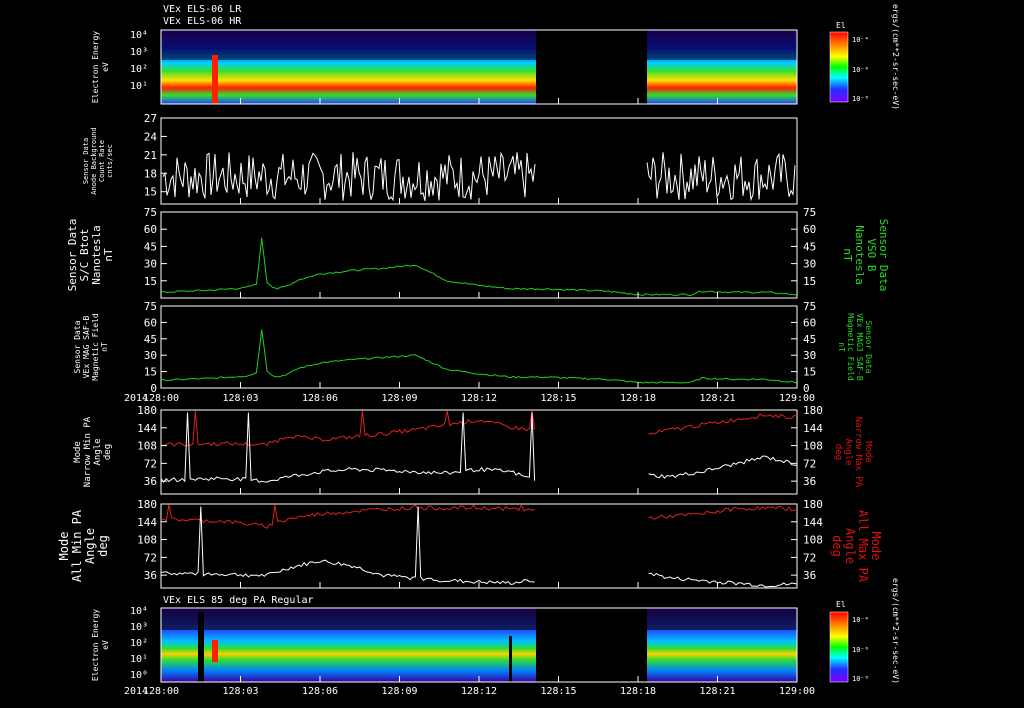 The image size is (1024, 708). What do you see at coordinates (860, 40) in the screenshot?
I see `colorbar-top-tick-1: 10⁻⁴` at bounding box center [860, 40].